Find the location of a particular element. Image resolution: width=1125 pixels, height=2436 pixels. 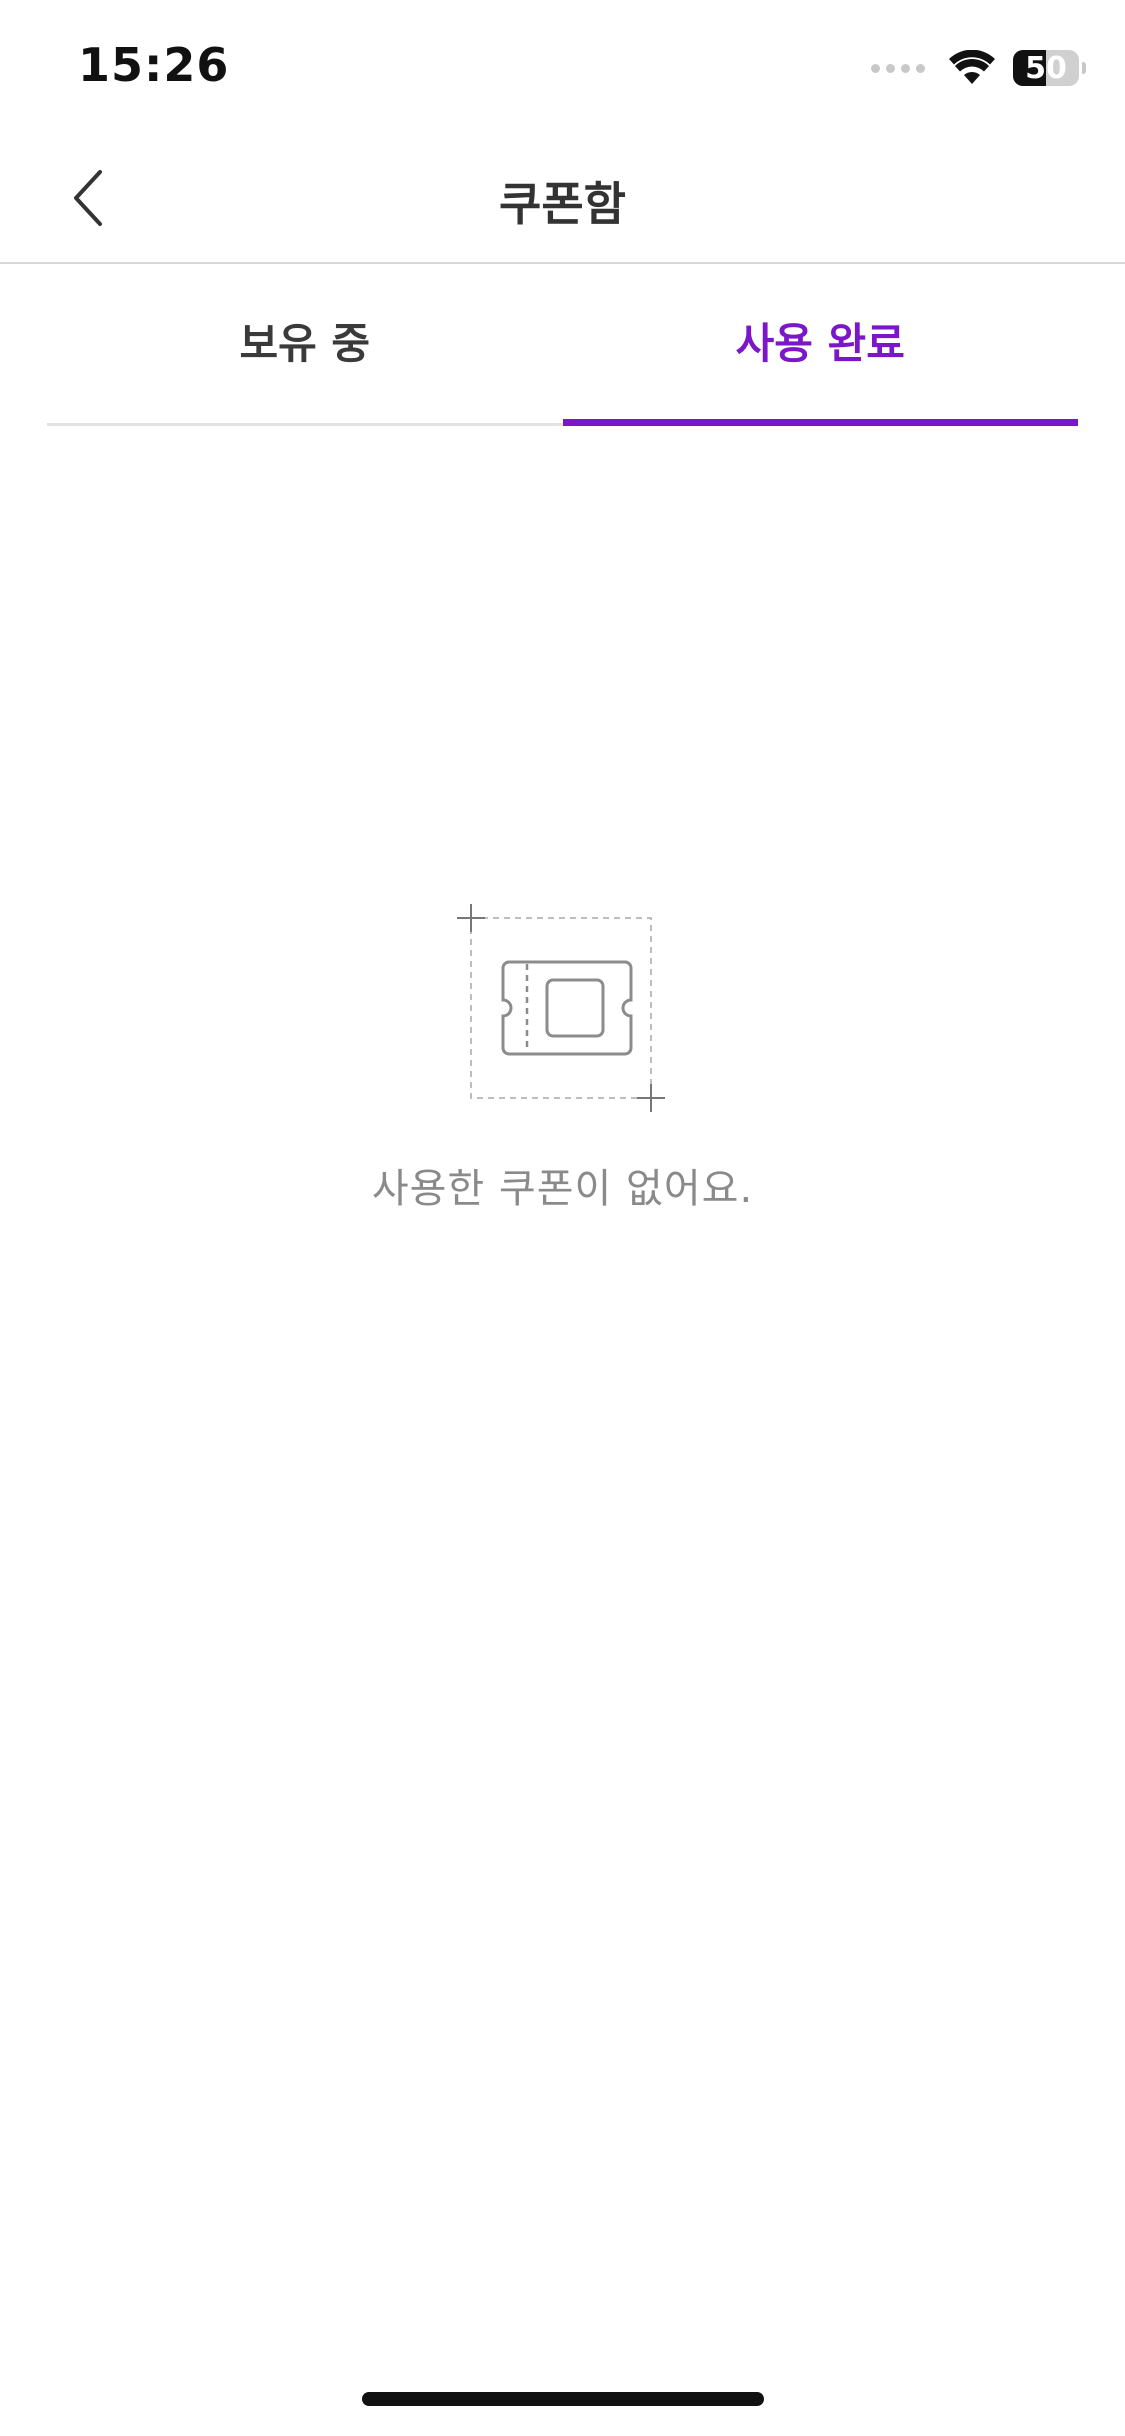

empty-state: 사용한 쿠폰이 없어요. is located at coordinates (562, 1057).